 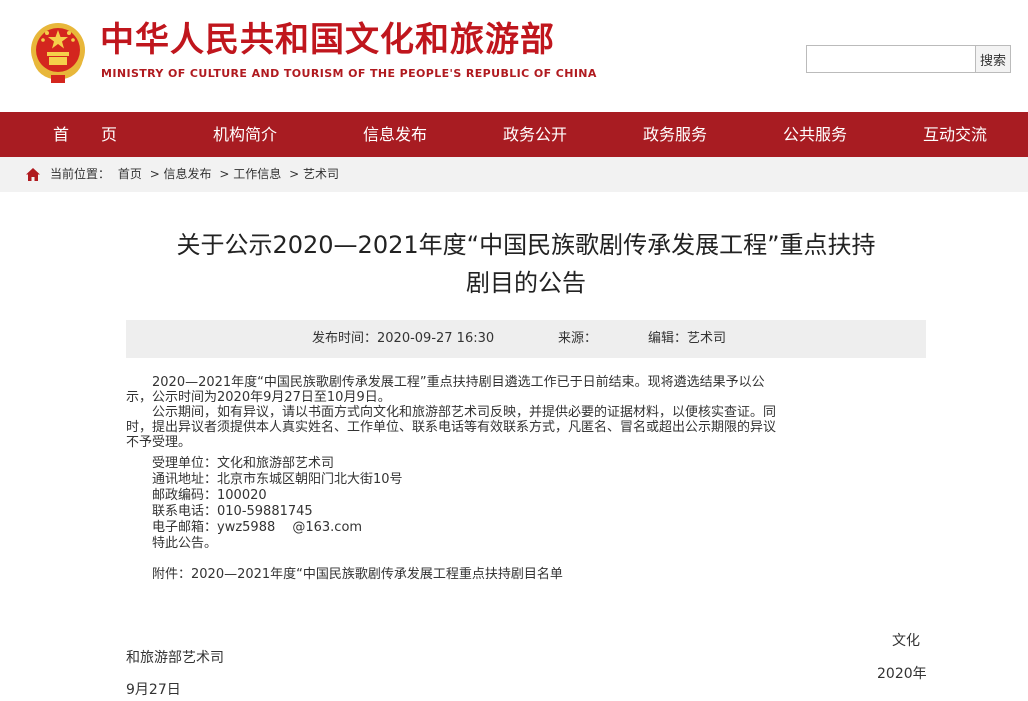 I want to click on date-part1: 2020年, so click(x=902, y=674).